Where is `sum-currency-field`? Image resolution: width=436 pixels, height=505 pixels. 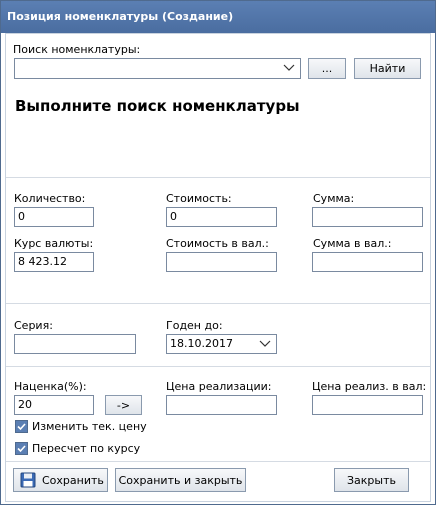 sum-currency-field is located at coordinates (367, 262).